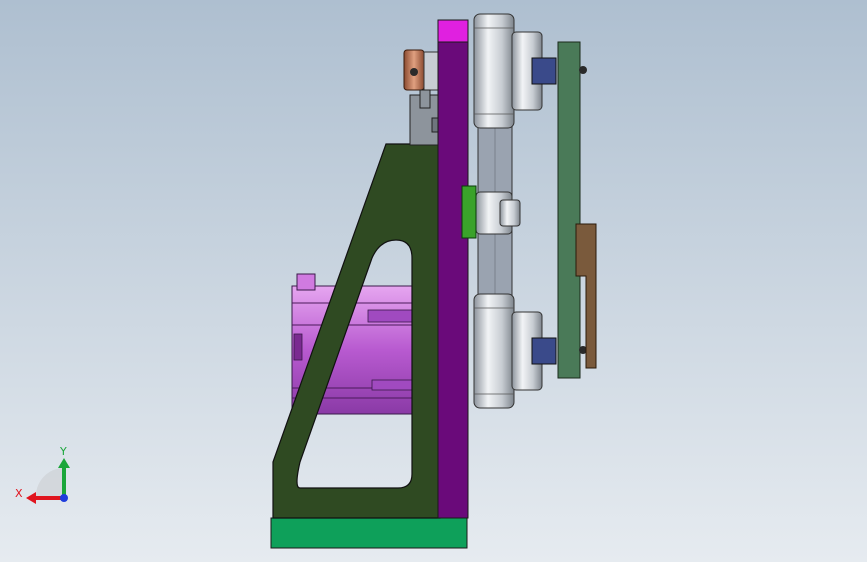  I want to click on idler-pulley, so click(491, 212).